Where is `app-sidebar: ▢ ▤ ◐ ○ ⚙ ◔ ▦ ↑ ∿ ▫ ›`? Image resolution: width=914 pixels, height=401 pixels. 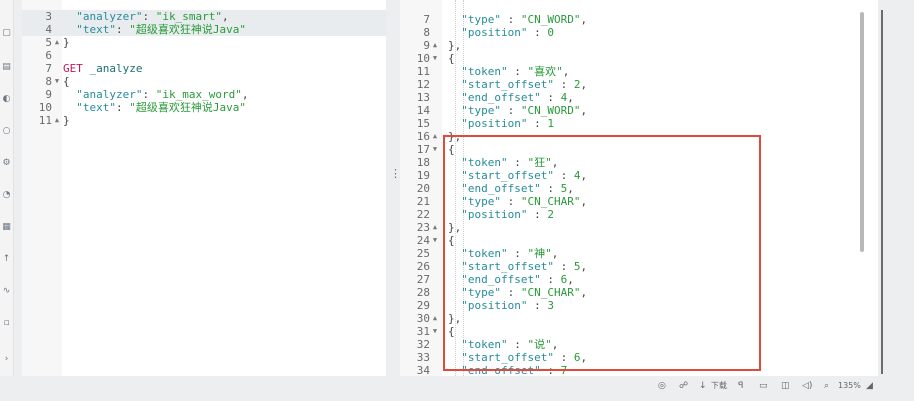 app-sidebar: ▢ ▤ ◐ ○ ⚙ ◔ ▦ ↑ ∿ ▫ › is located at coordinates (7, 200).